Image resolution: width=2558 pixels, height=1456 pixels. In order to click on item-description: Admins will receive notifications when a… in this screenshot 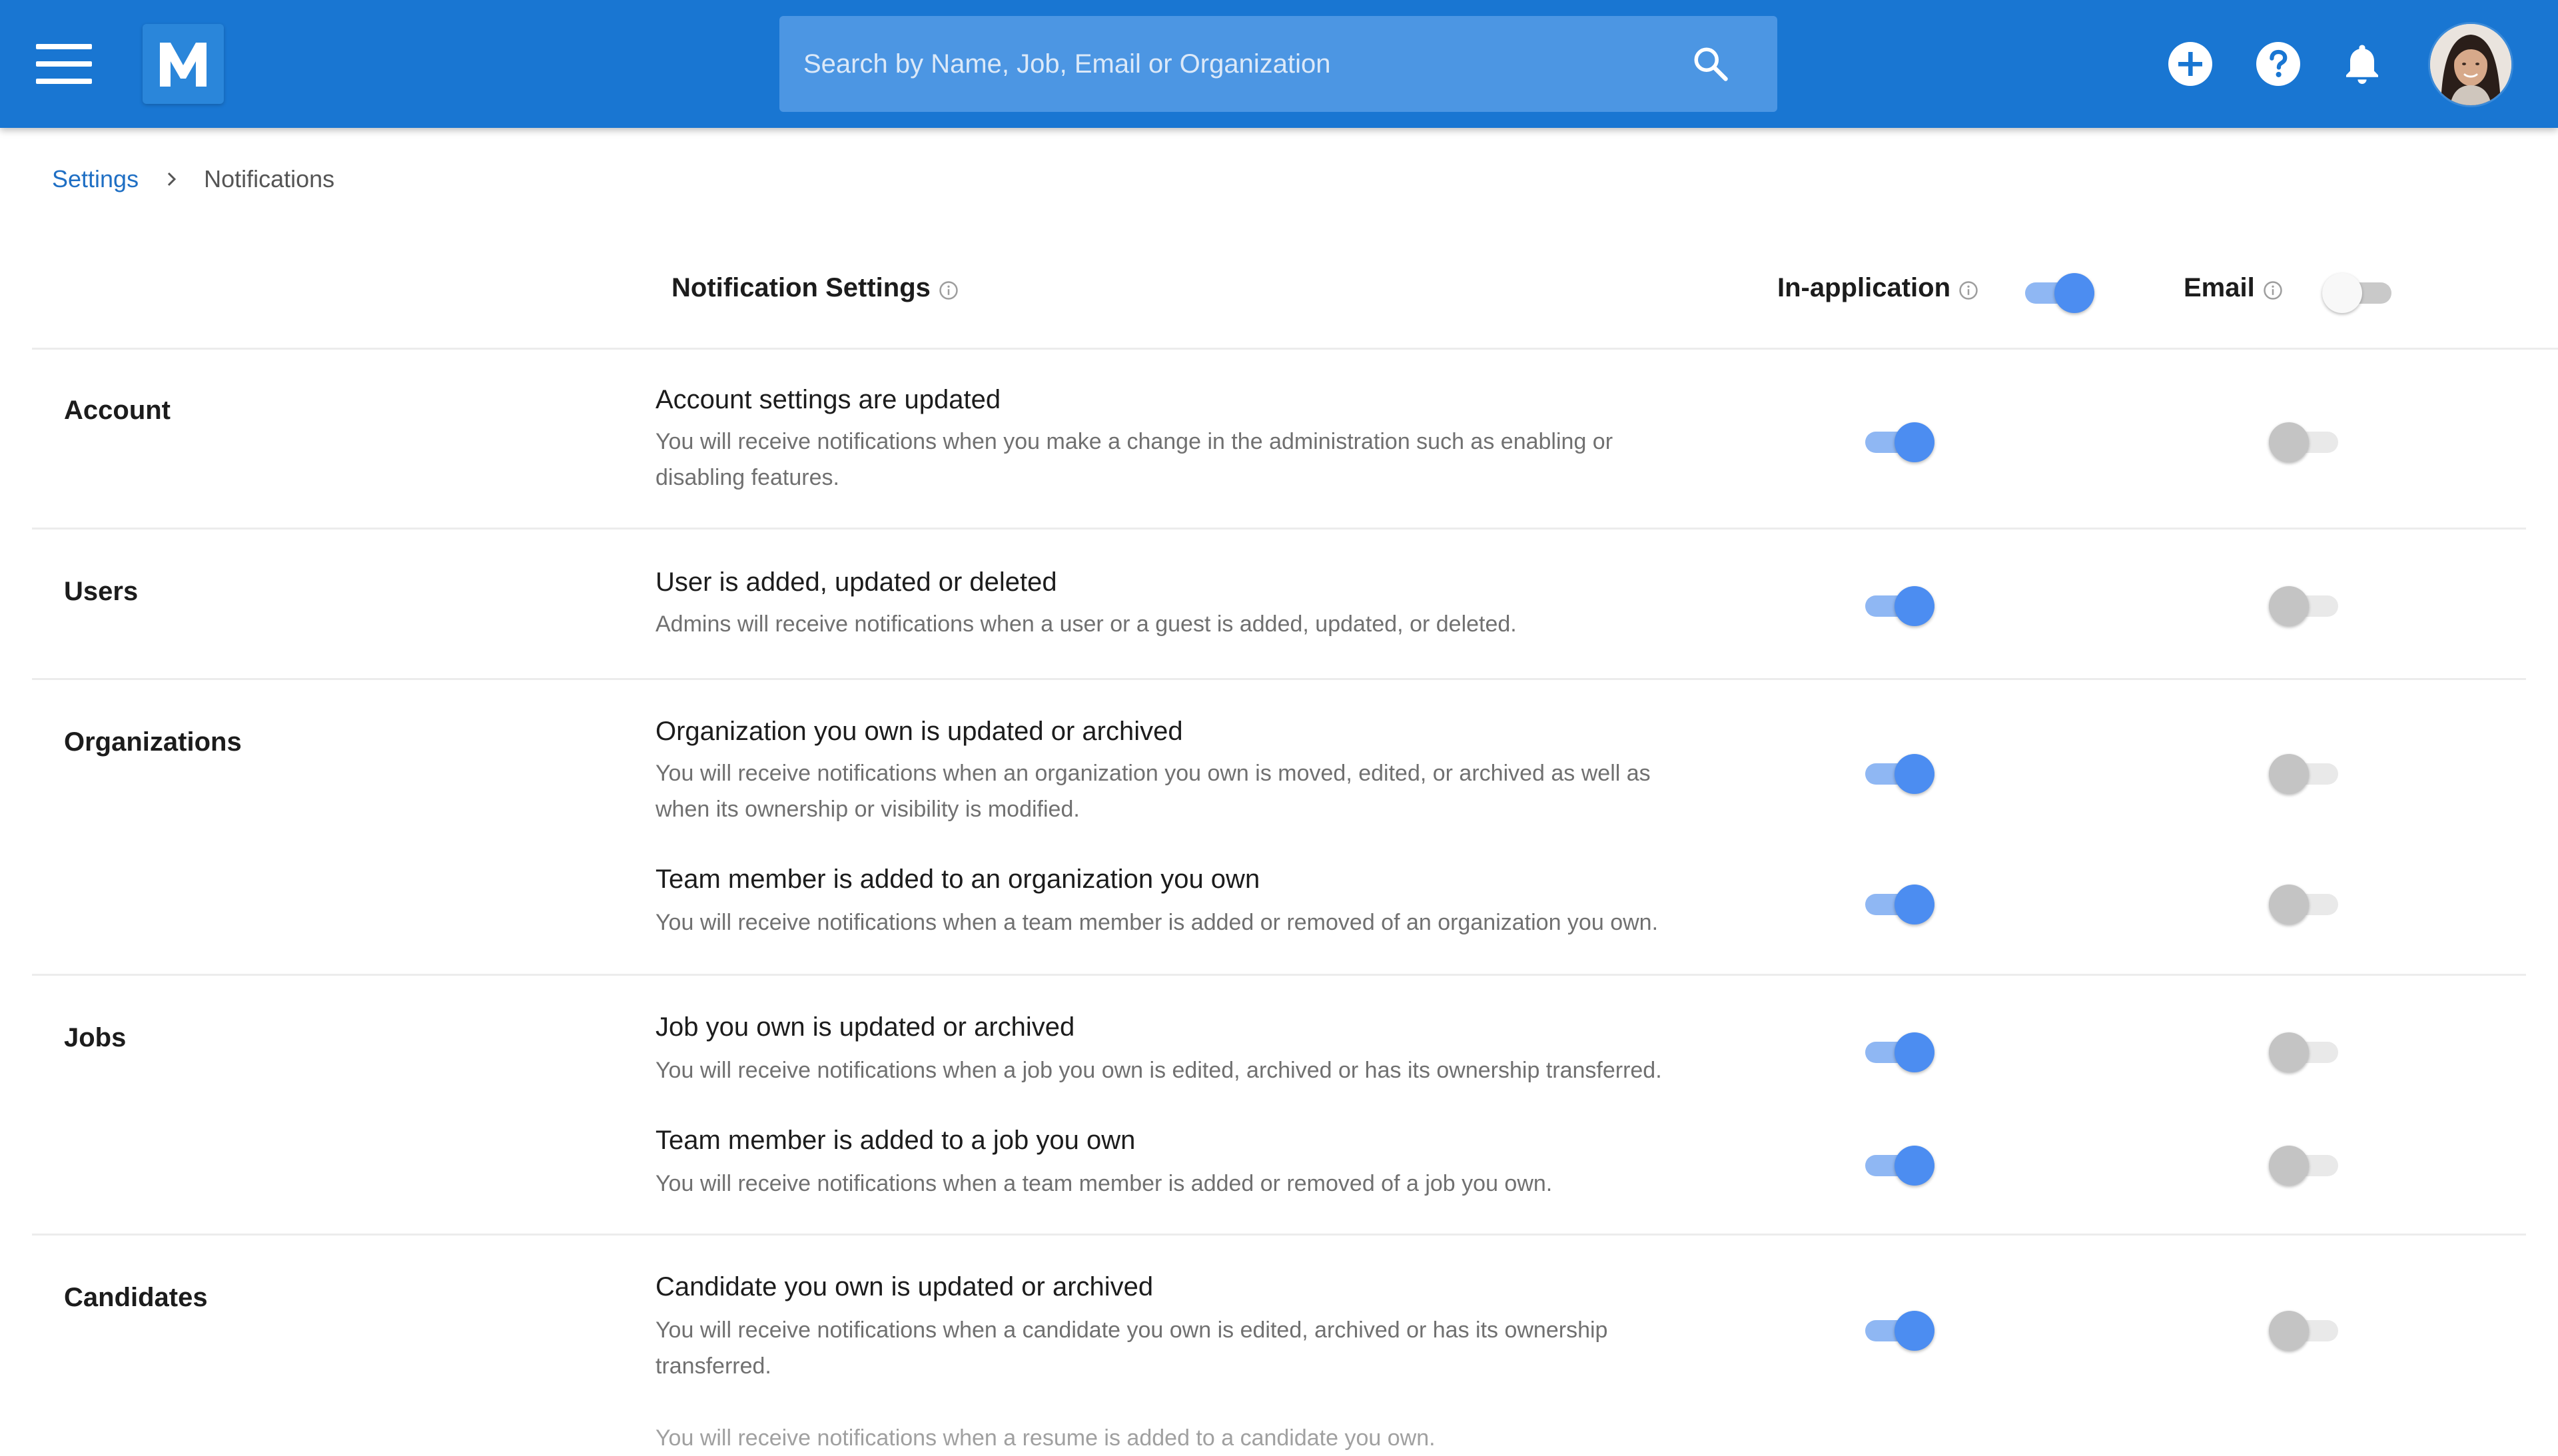, I will do `click(1086, 624)`.